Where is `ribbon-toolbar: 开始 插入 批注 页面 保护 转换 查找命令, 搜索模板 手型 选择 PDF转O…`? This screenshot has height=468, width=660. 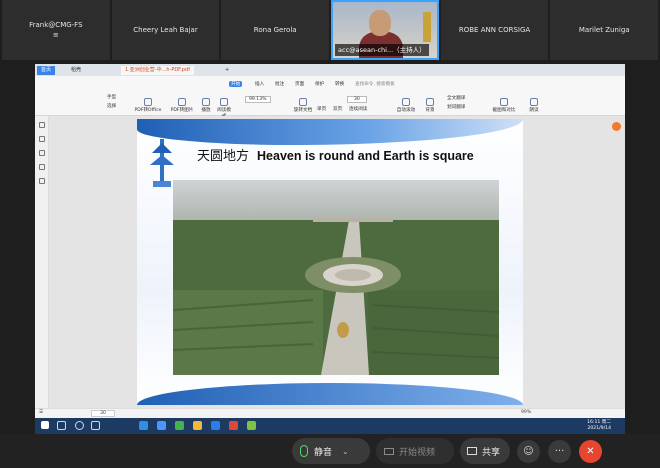
ribbon-toolbar: 开始 插入 批注 页面 保护 转换 查找命令, 搜索模板 手型 选择 PDF转O… is located at coordinates (330, 97).